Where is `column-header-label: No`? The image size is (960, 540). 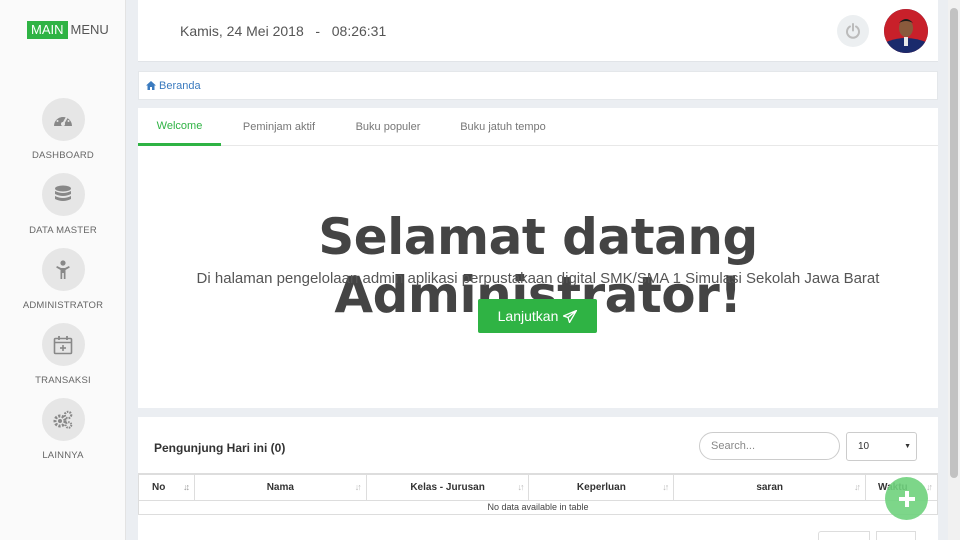
column-header-label: No is located at coordinates (159, 487).